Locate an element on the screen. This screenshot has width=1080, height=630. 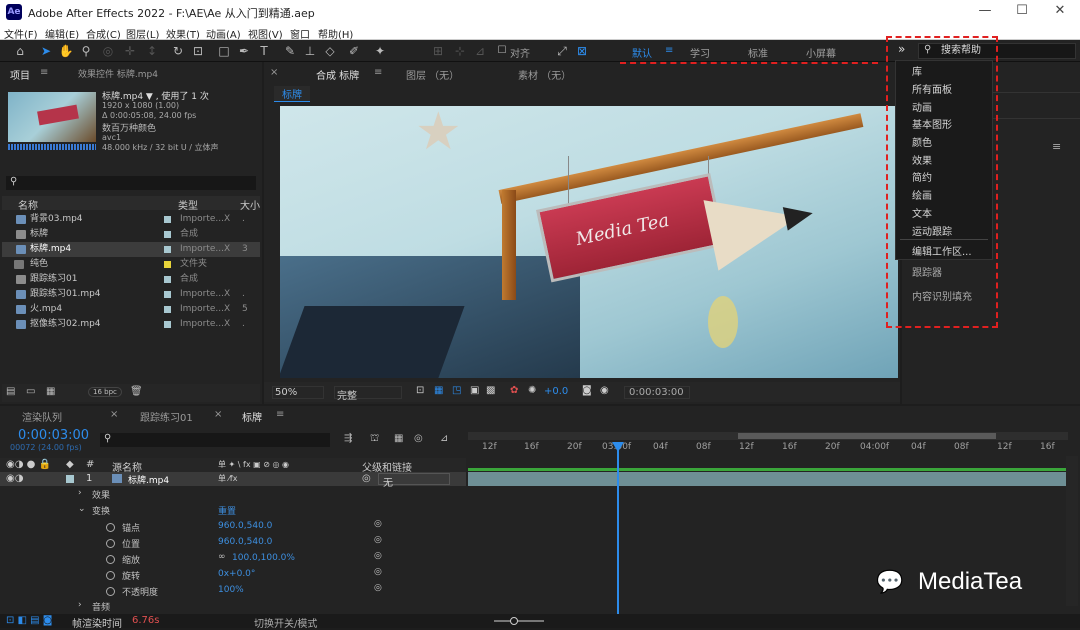
menu-window: 窗口 is located at coordinates (300, 33).